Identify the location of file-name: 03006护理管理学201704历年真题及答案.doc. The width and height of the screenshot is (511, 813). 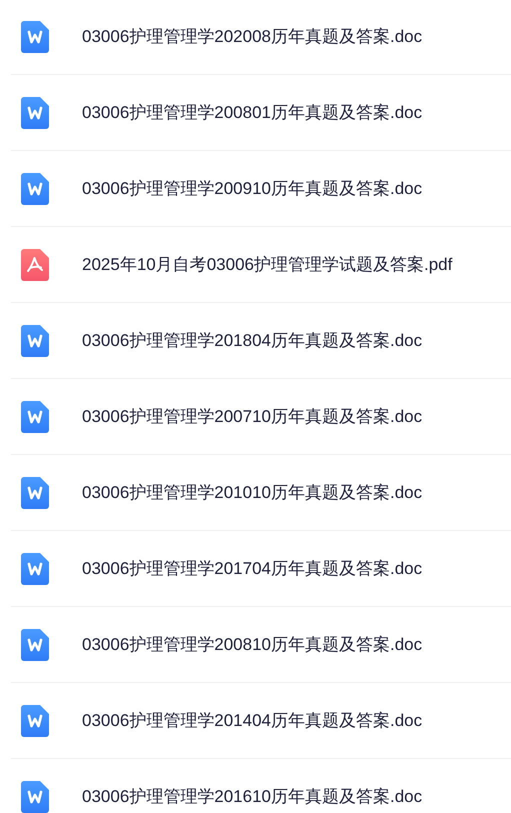
(252, 569).